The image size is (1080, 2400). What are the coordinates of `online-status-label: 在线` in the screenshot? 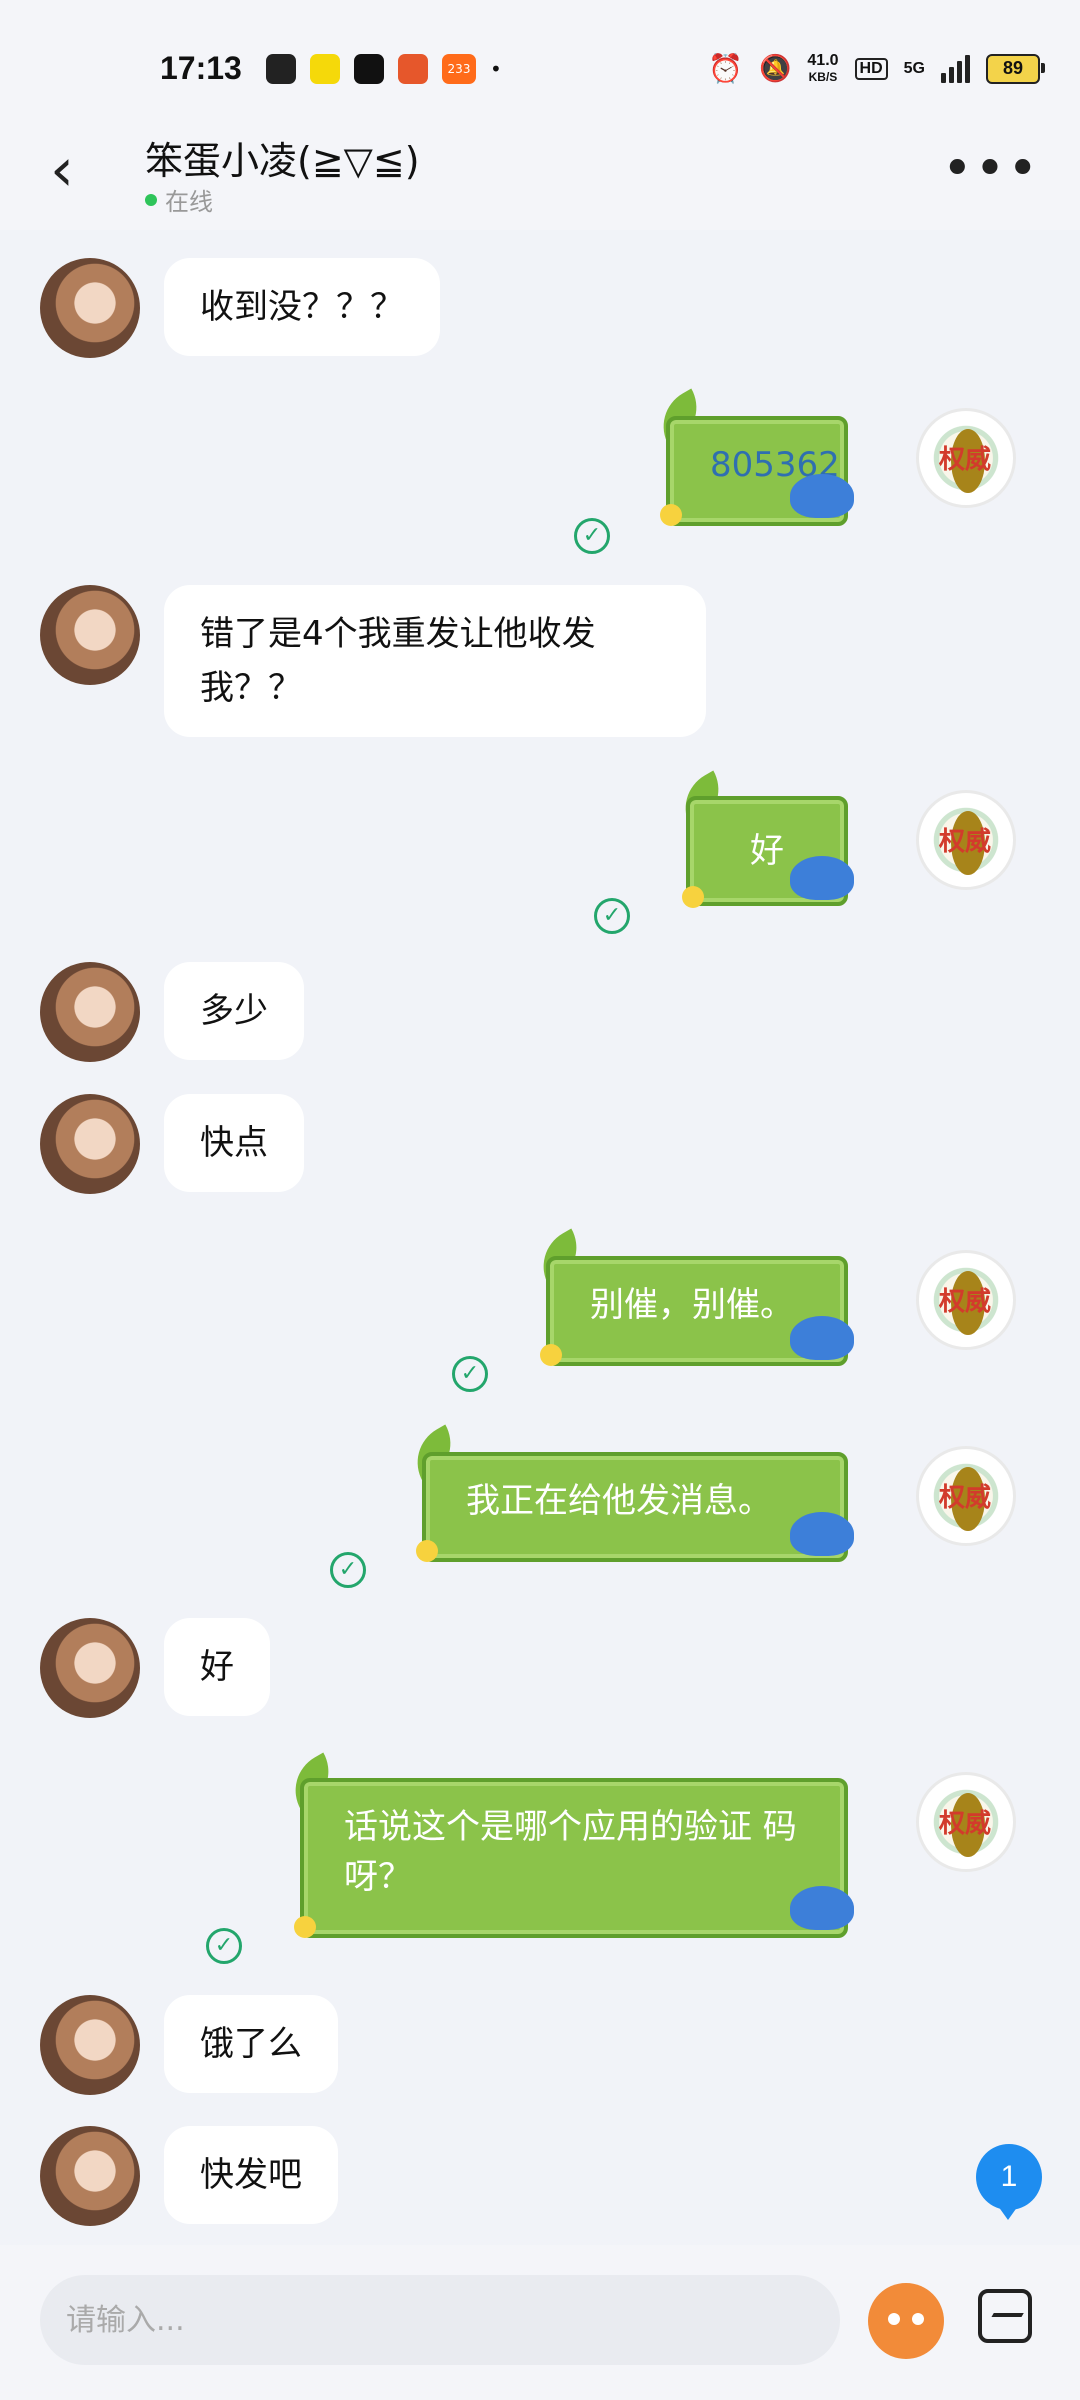 It's located at (189, 202).